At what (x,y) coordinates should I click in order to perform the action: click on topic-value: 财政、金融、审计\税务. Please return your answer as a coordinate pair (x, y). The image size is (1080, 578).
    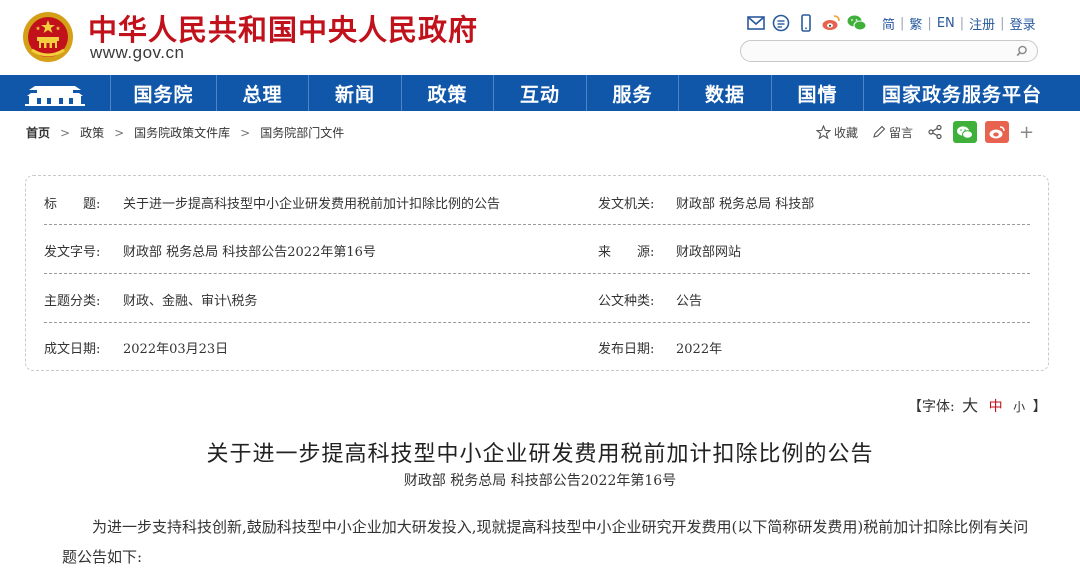
    Looking at the image, I should click on (190, 301).